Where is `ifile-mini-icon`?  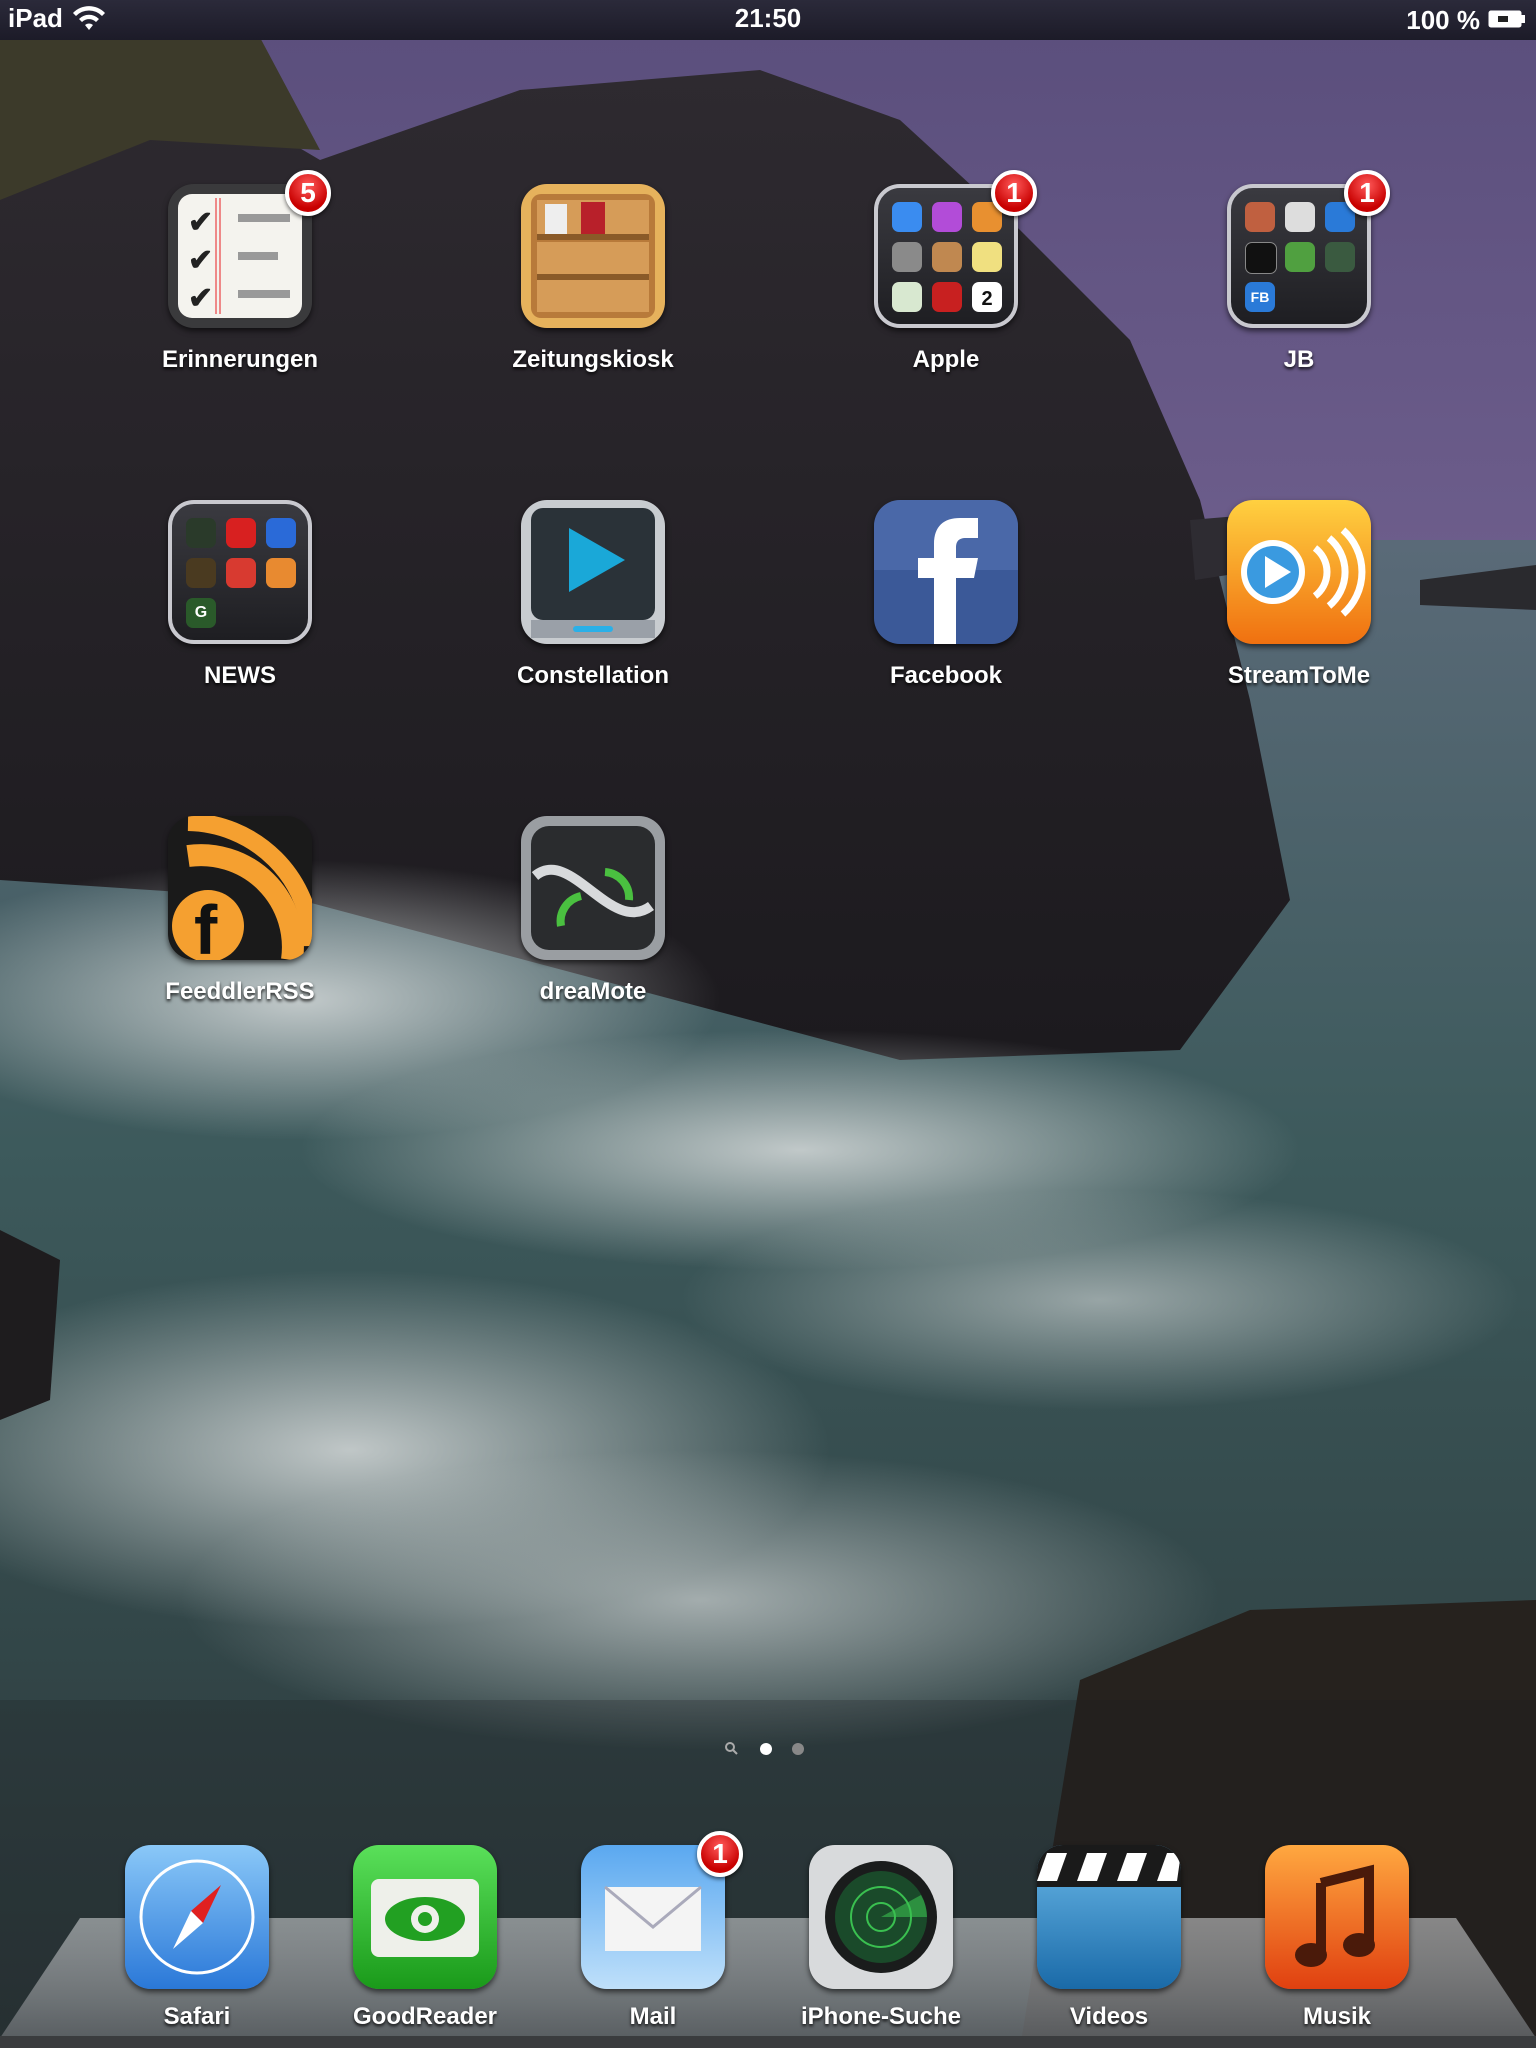 ifile-mini-icon is located at coordinates (1300, 257).